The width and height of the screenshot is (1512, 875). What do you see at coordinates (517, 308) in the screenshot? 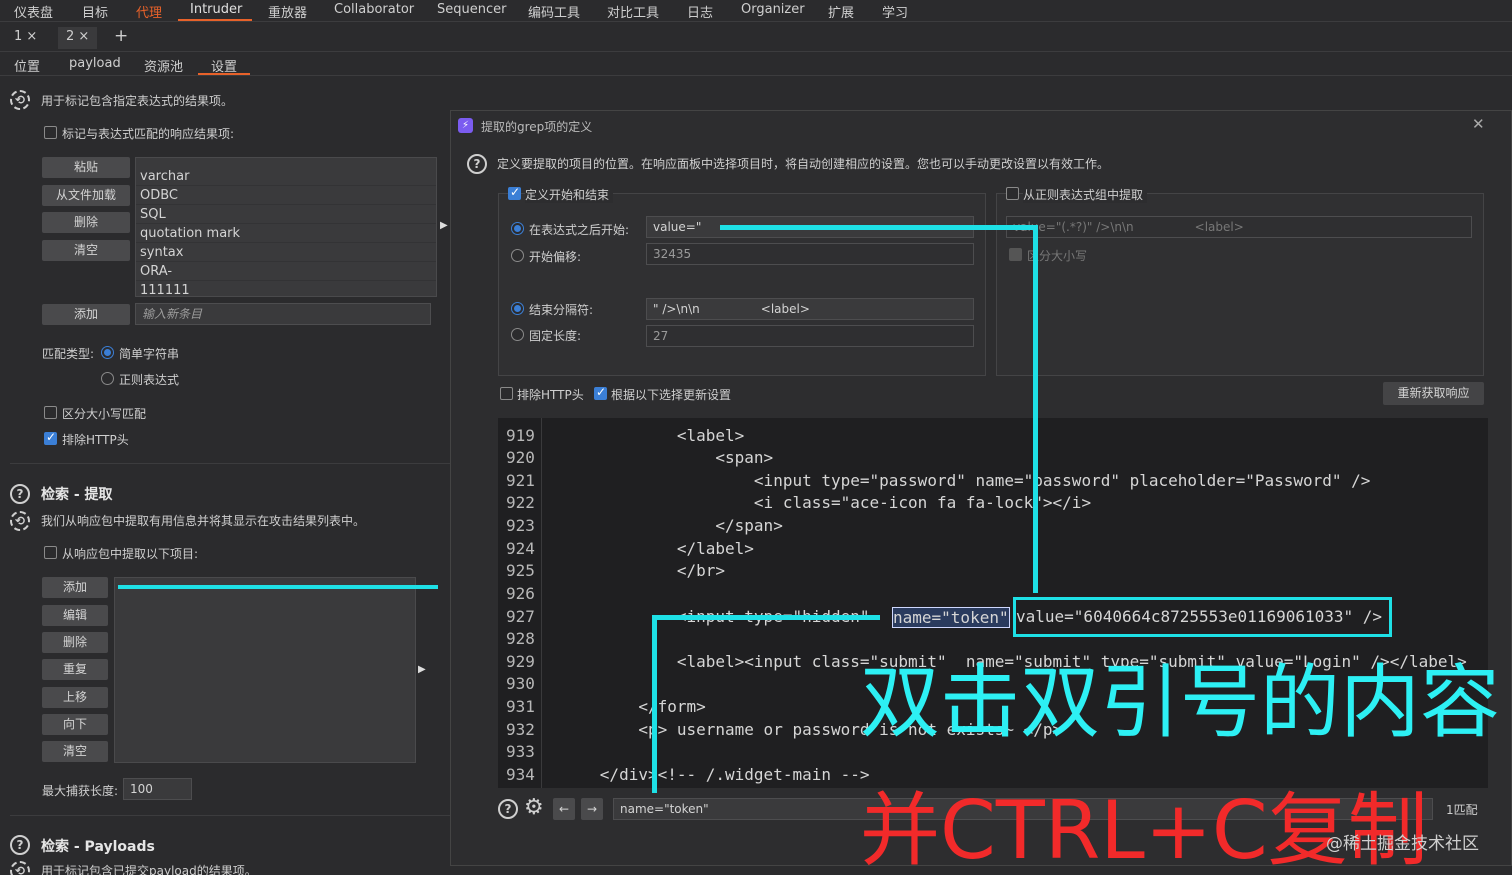
I see `end-delim-radio` at bounding box center [517, 308].